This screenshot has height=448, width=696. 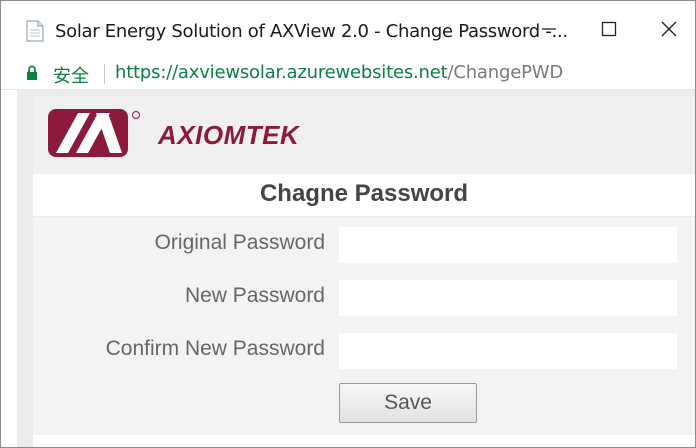 What do you see at coordinates (71, 75) in the screenshot?
I see `secure-label: 安全` at bounding box center [71, 75].